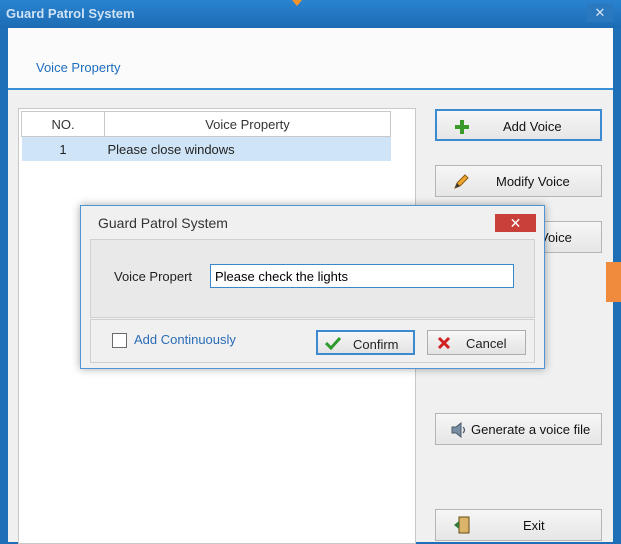 This screenshot has width=621, height=544. Describe the element at coordinates (185, 339) in the screenshot. I see `add-continuously-label: Add Continuously` at that location.